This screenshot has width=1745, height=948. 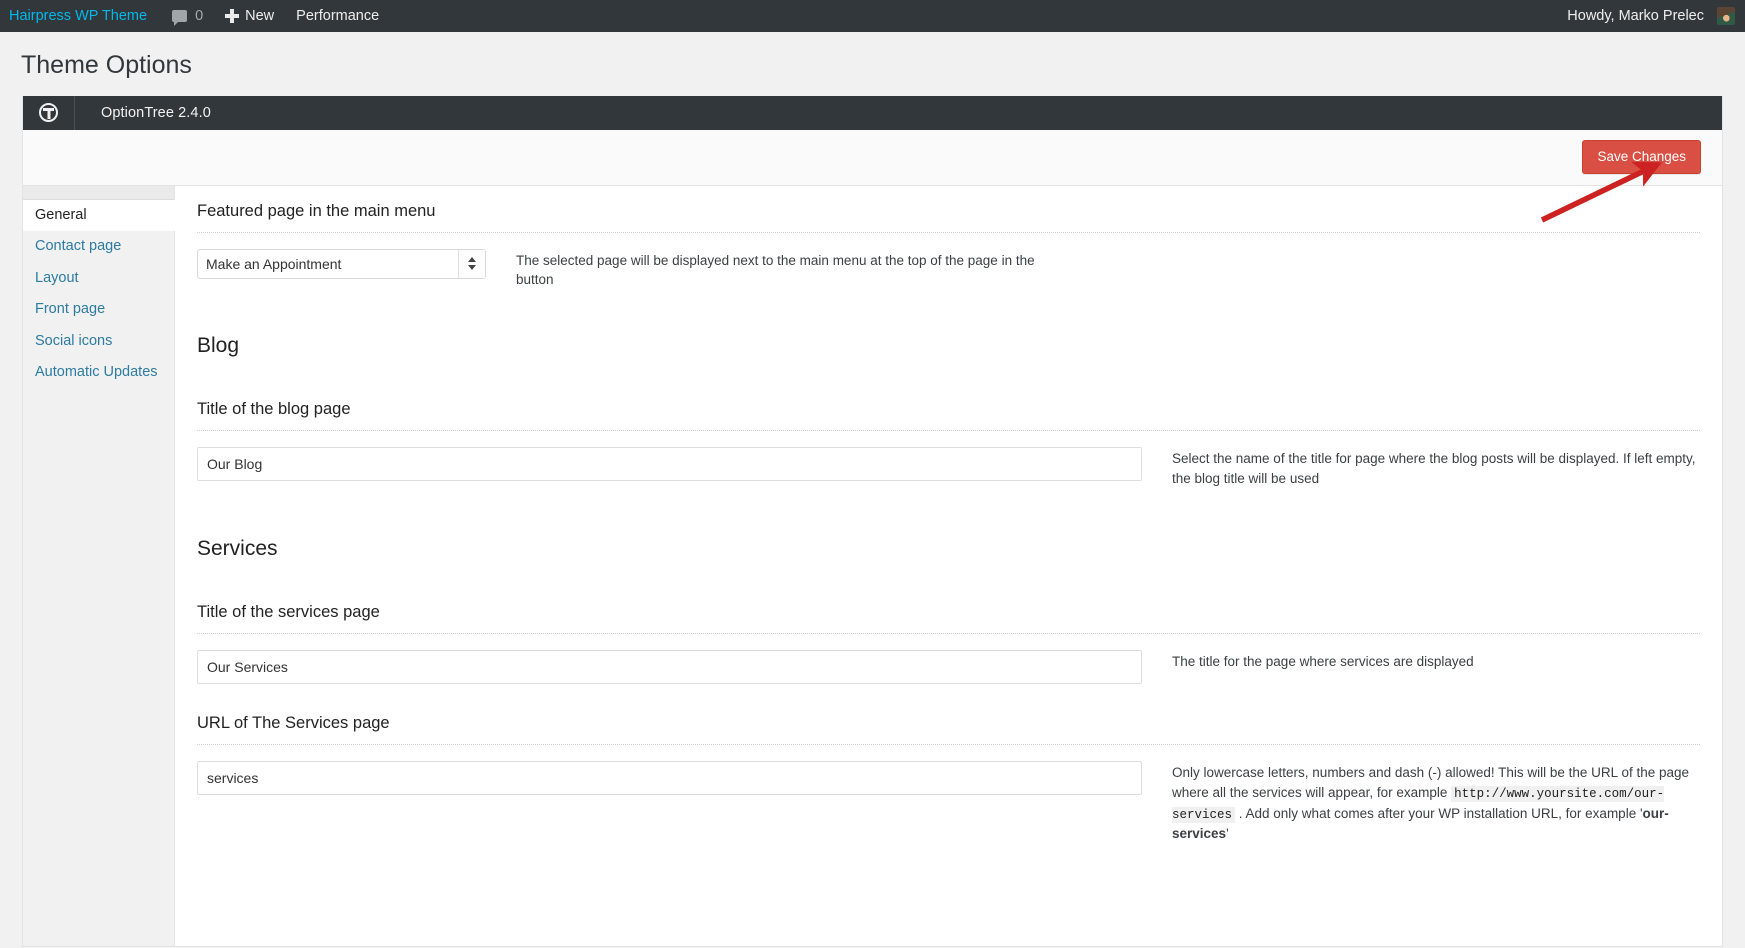 I want to click on performance-label: Performance, so click(x=338, y=16).